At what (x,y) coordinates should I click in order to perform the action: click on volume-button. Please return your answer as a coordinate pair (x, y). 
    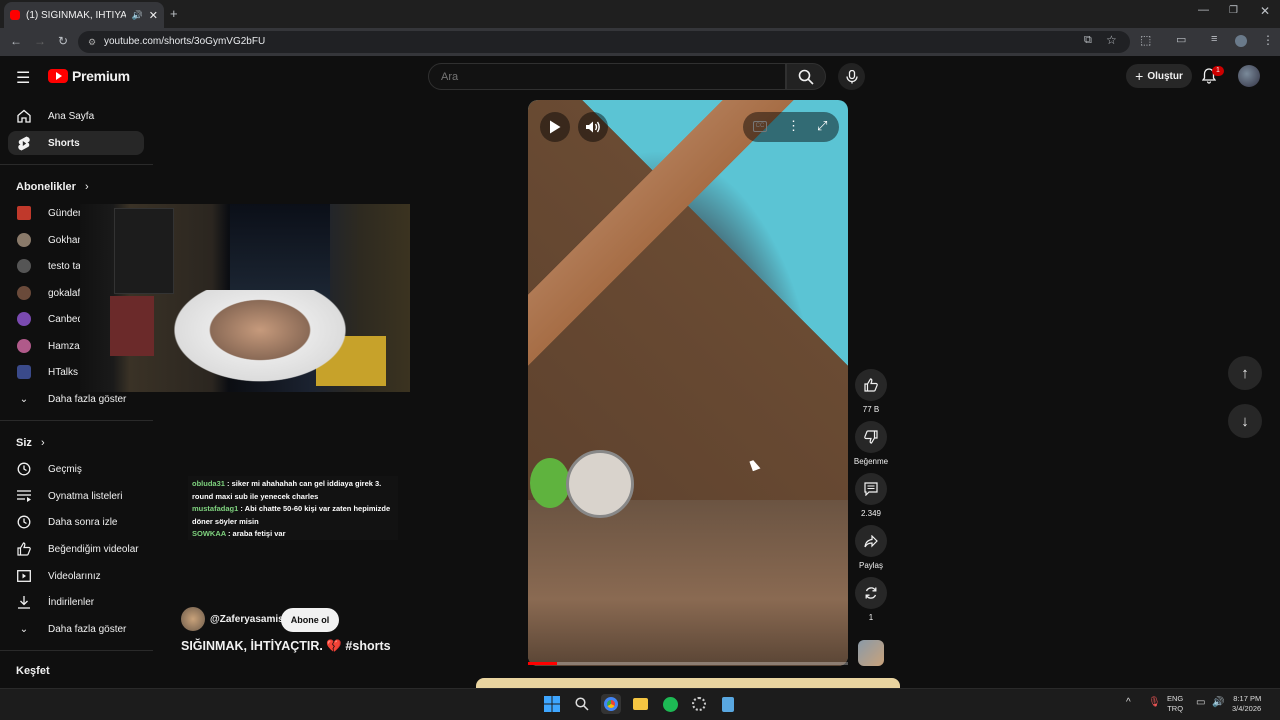
    Looking at the image, I should click on (593, 127).